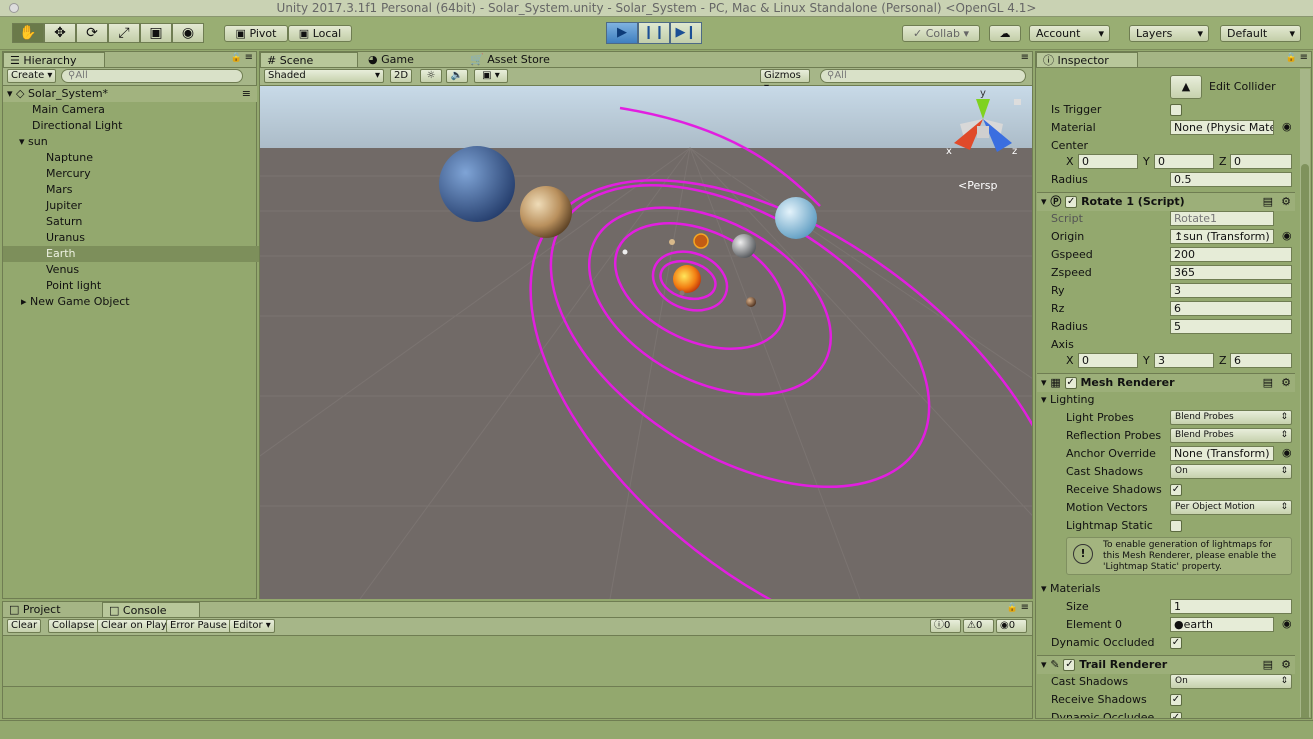 This screenshot has width=1313, height=739. Describe the element at coordinates (130, 94) in the screenshot. I see `scene-row: ▾ ◇ Solar_System* ≡` at that location.